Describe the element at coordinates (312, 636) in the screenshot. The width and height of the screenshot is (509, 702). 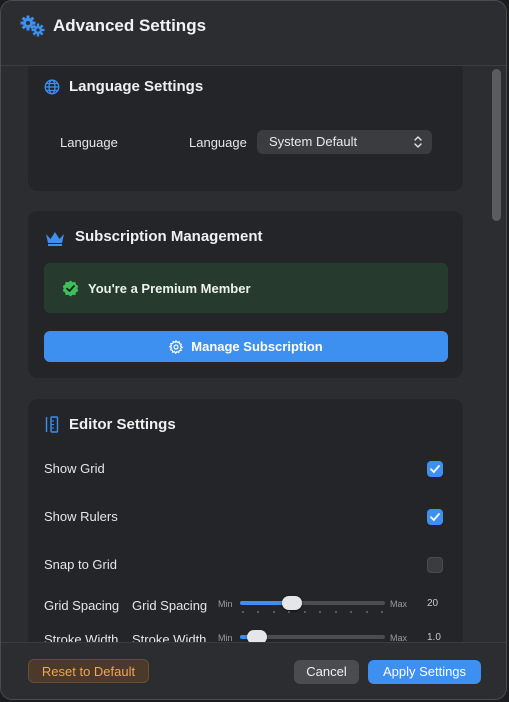
I see `stroke-width-slider` at that location.